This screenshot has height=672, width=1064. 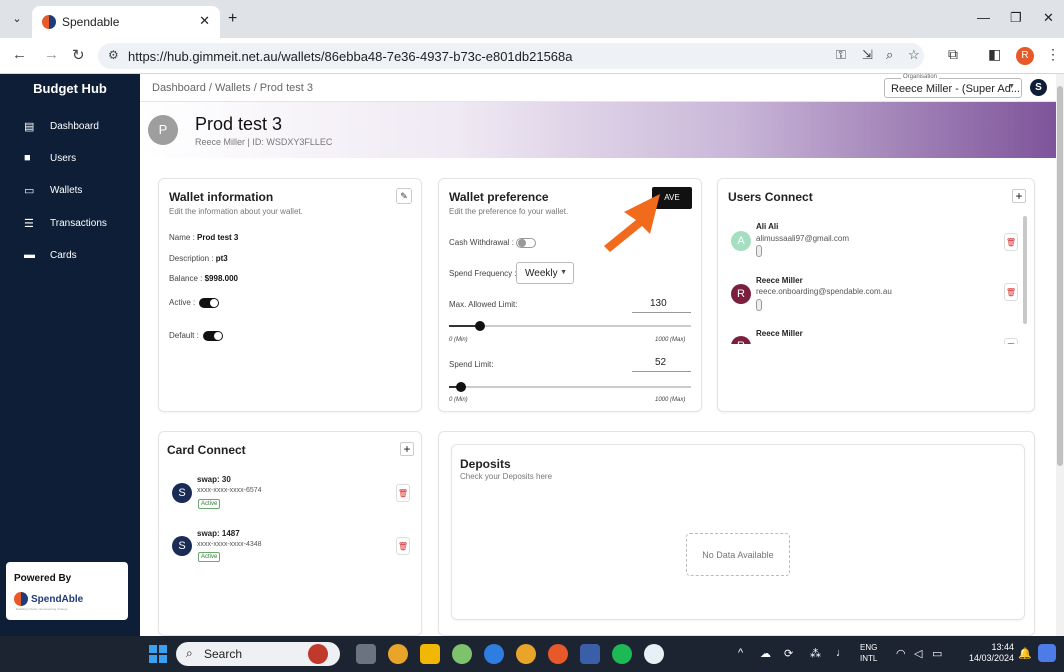 I want to click on sidebar-item-transactions: ☰ Transactions, so click(x=65, y=223).